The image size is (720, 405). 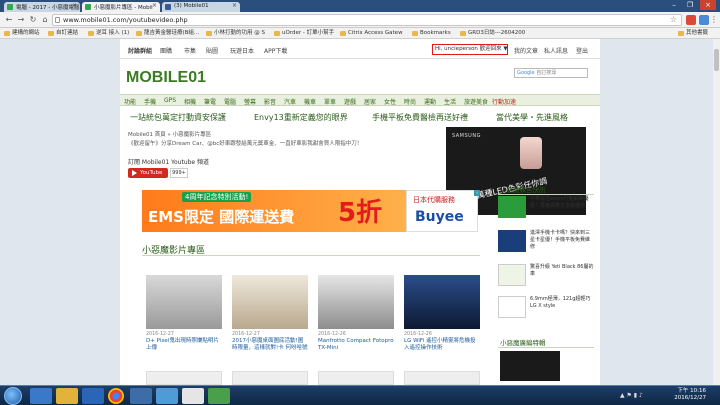 What do you see at coordinates (431, 33) in the screenshot?
I see `bookmark-item: Bookmarks` at bounding box center [431, 33].